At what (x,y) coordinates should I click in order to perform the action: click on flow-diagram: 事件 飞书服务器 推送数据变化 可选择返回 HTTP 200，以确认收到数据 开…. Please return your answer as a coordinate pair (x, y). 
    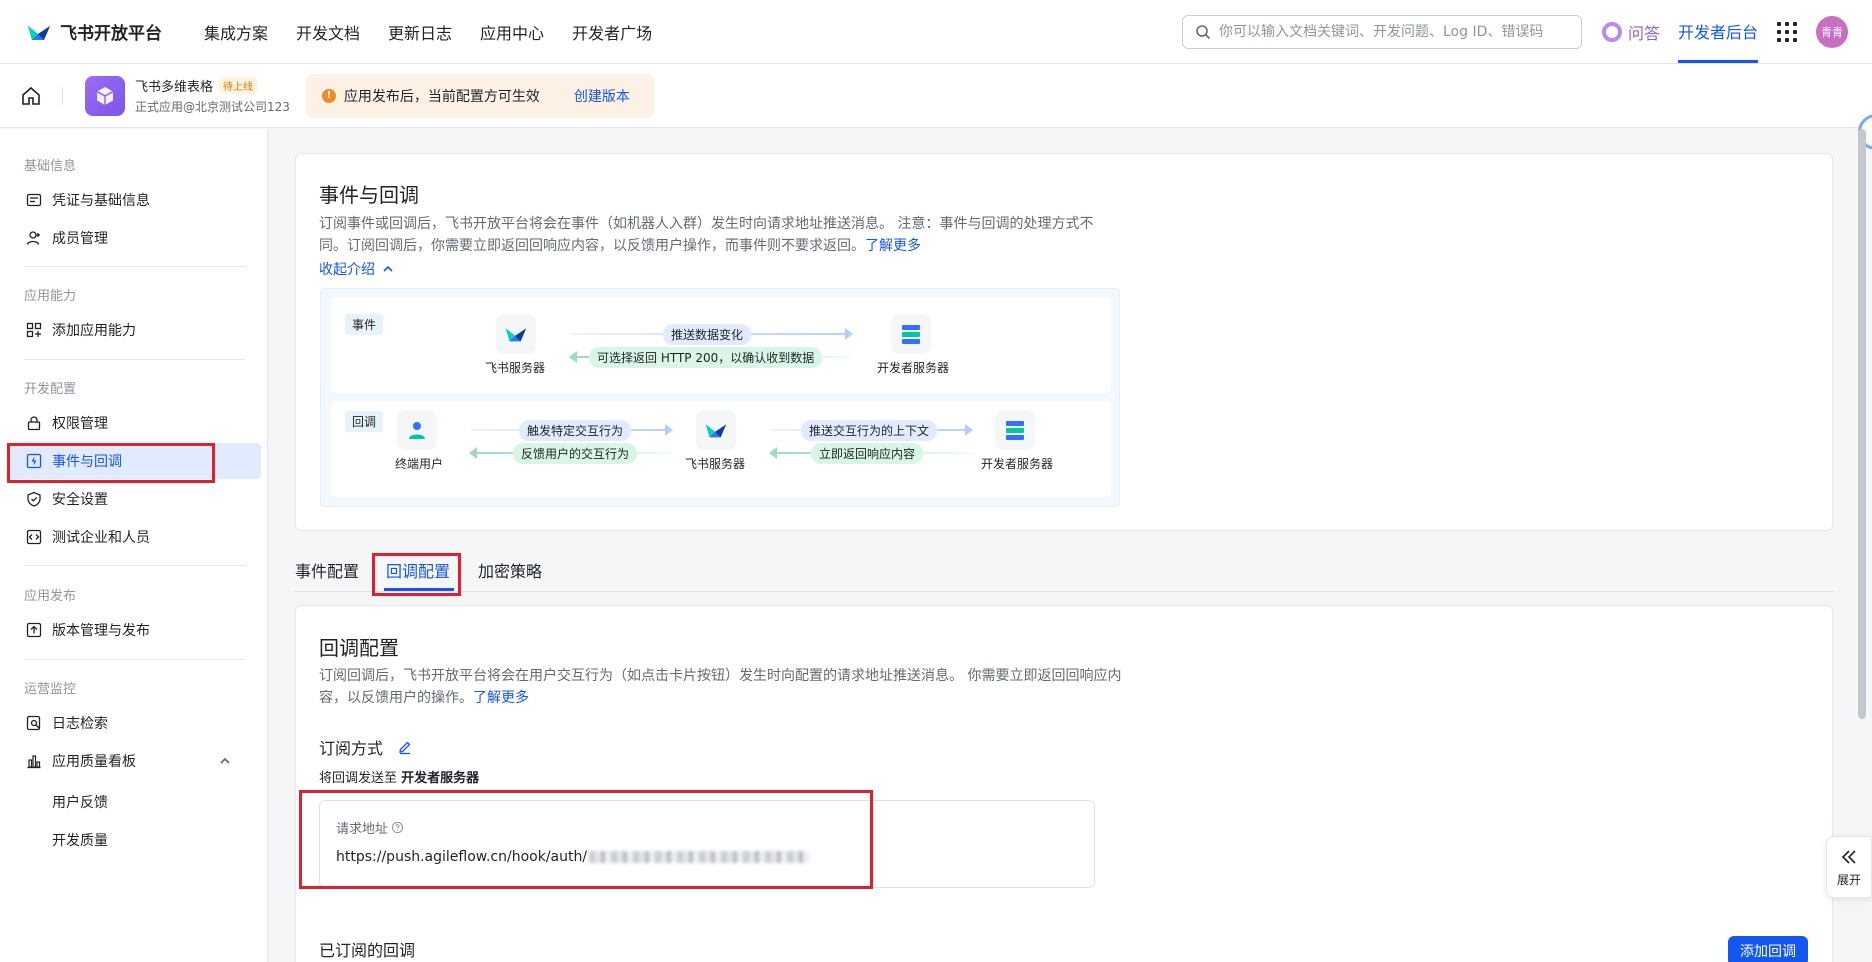
    Looking at the image, I should click on (720, 397).